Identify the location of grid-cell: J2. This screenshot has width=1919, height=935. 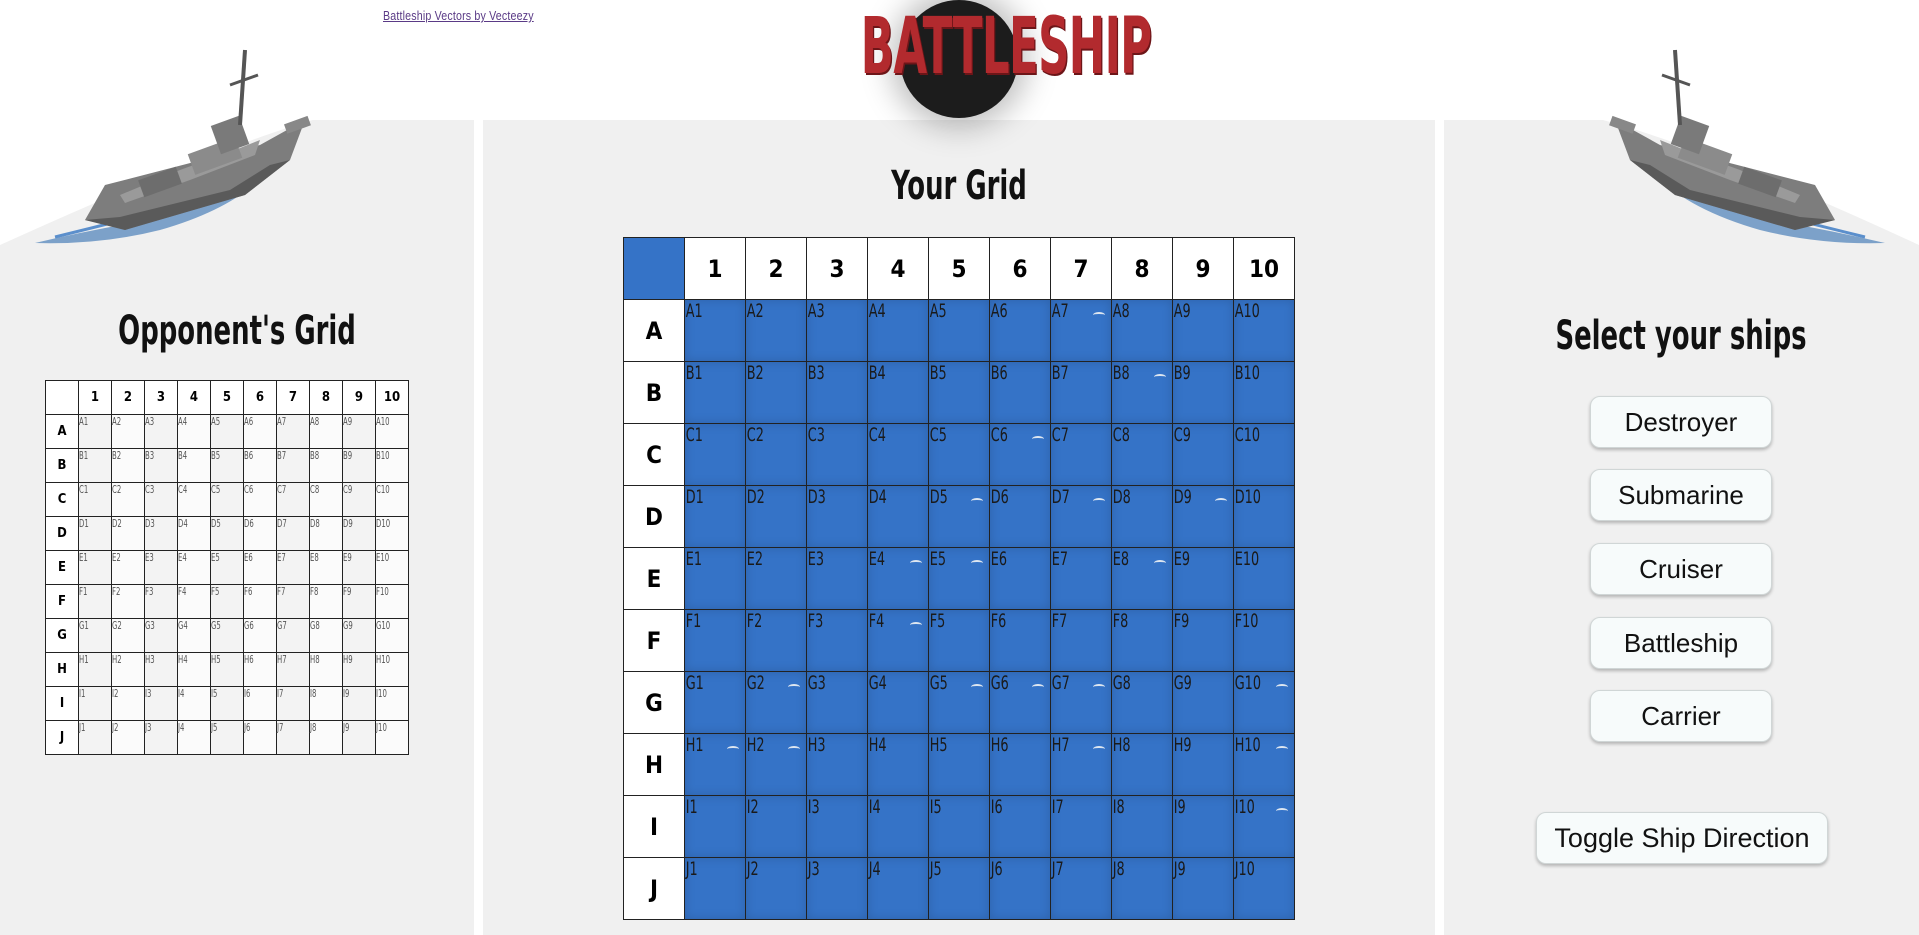
(128, 737).